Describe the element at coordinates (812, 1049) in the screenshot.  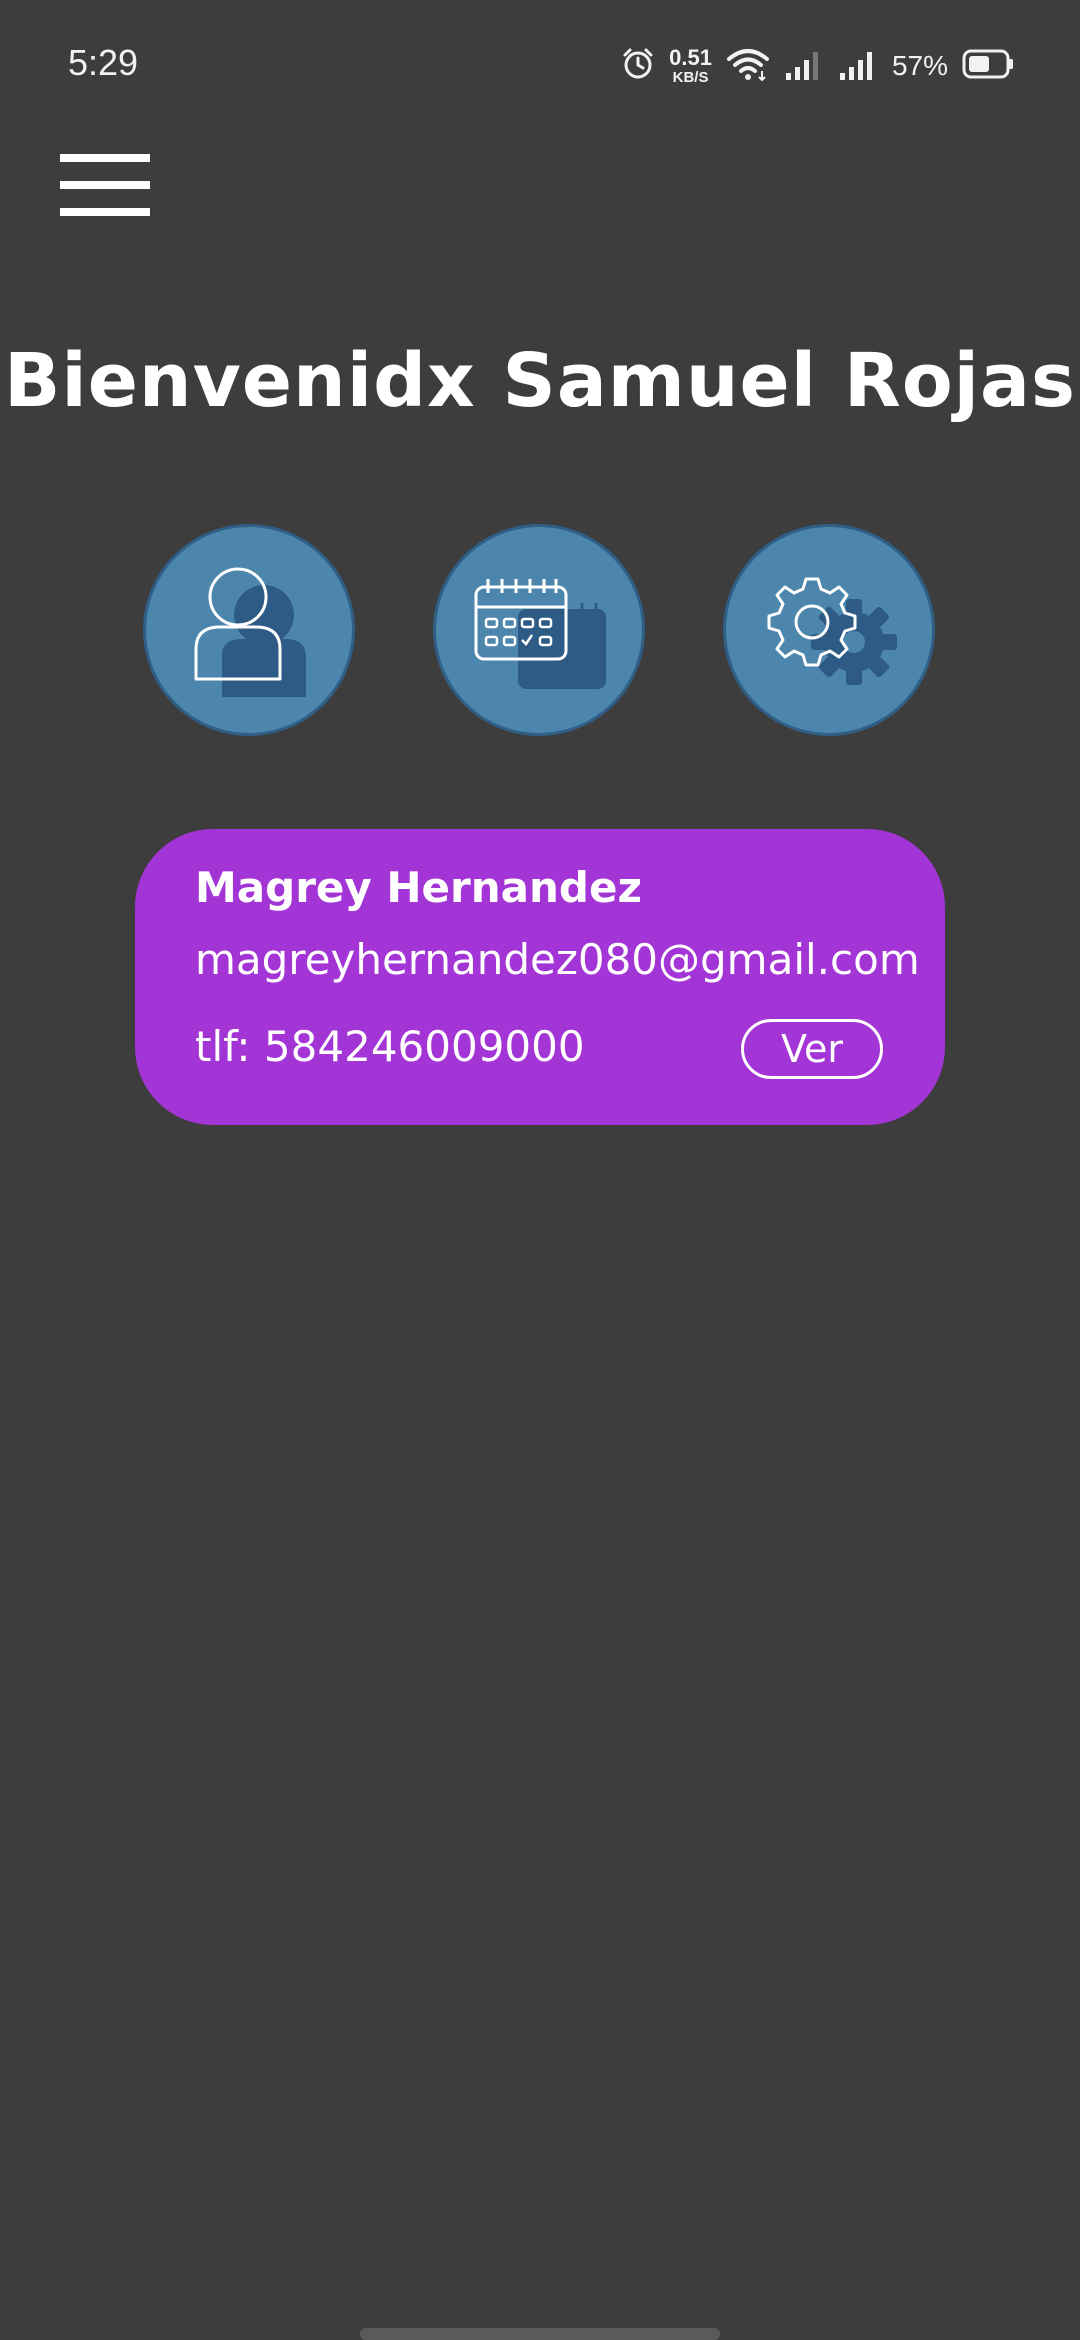
I see `view-contact-button: Ver` at that location.